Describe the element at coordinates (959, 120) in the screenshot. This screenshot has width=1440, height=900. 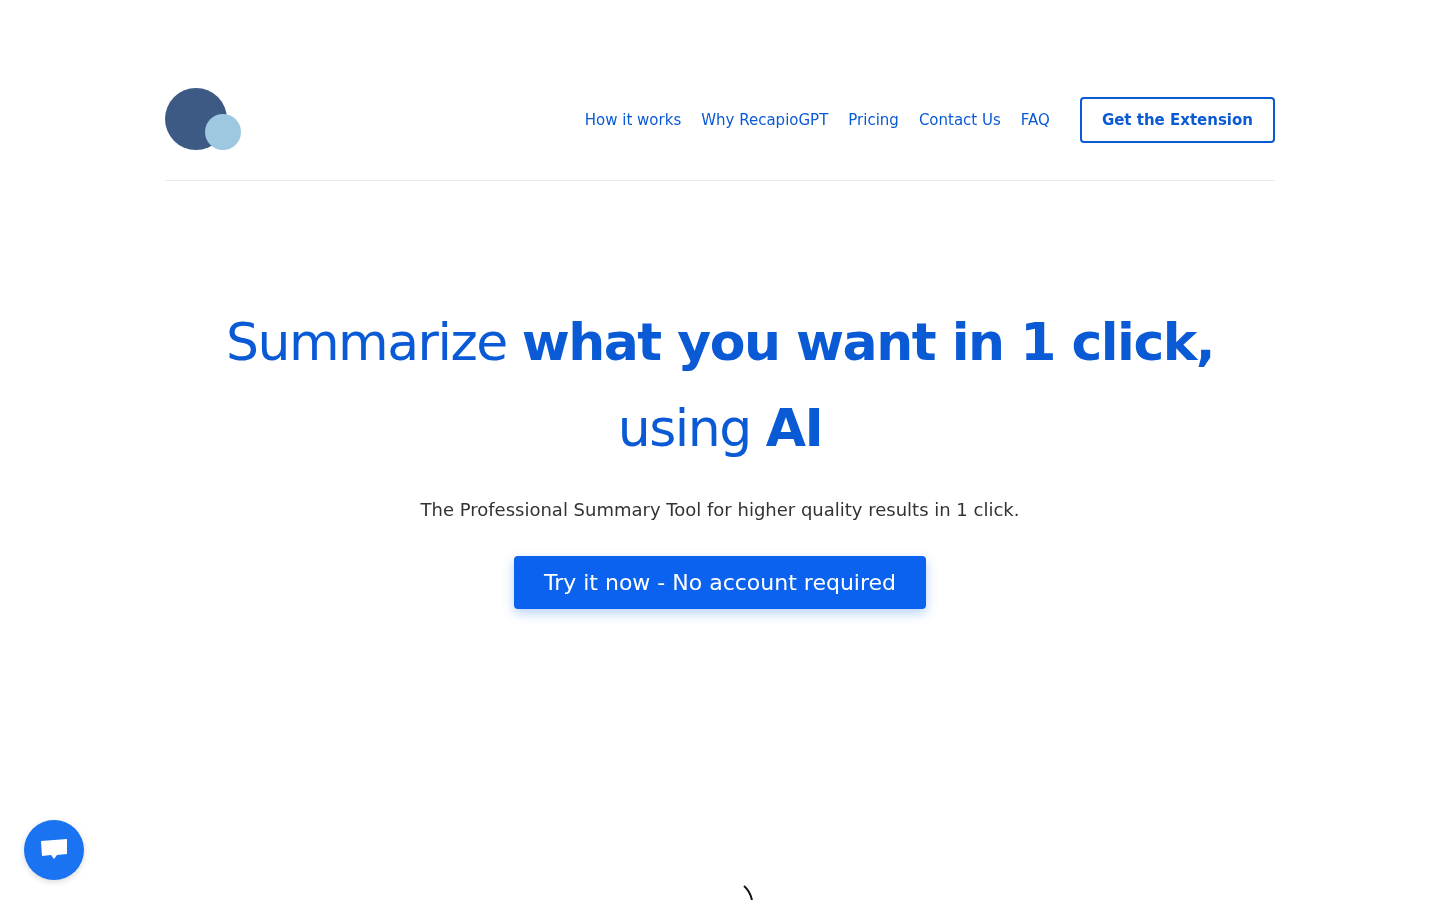
I see `nav-link: Contact Us` at that location.